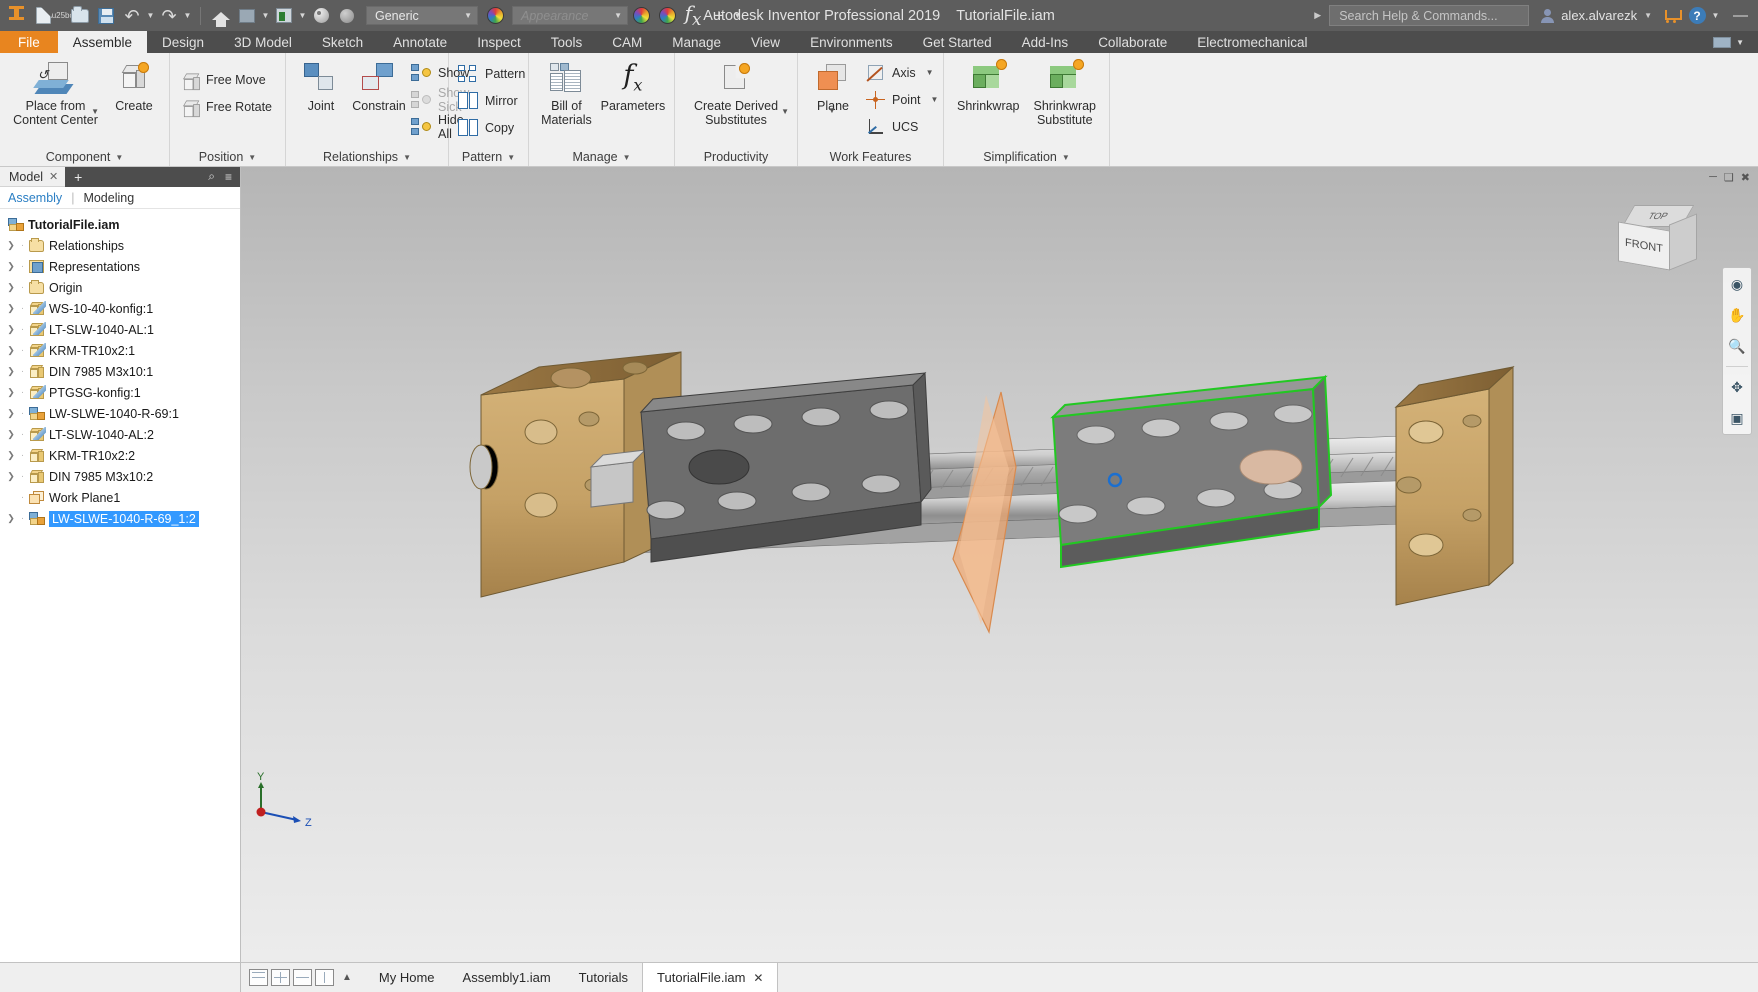  What do you see at coordinates (302, 977) in the screenshot?
I see `horizontal-split-icon` at bounding box center [302, 977].